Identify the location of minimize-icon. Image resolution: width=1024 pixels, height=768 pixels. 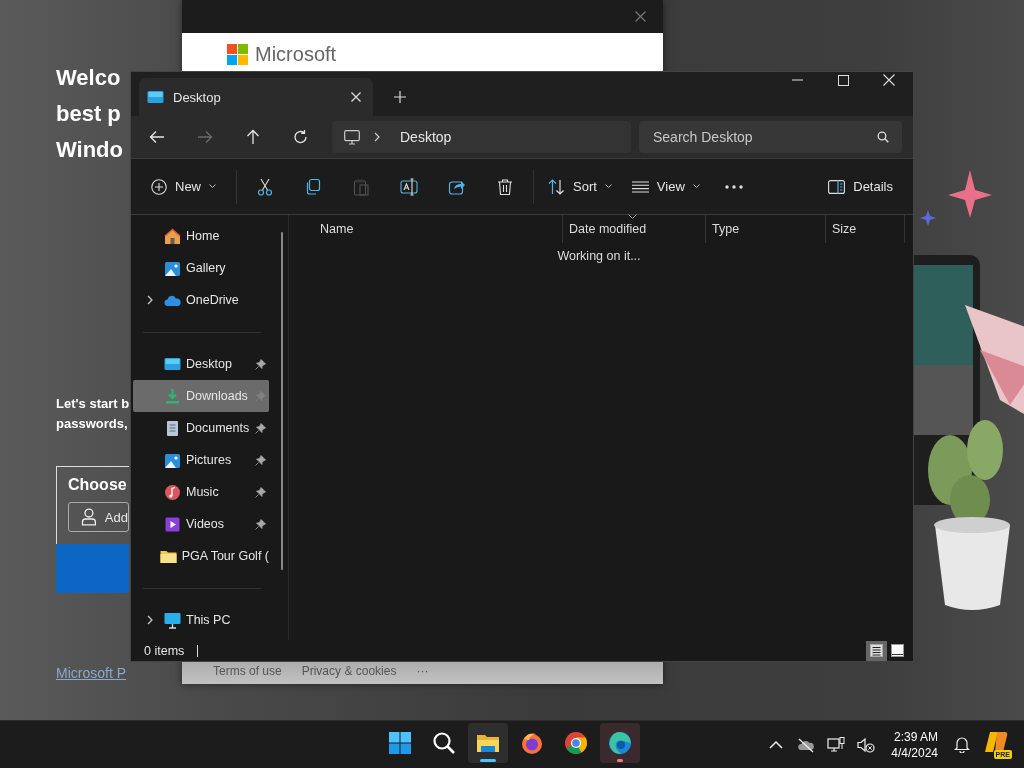
(797, 80).